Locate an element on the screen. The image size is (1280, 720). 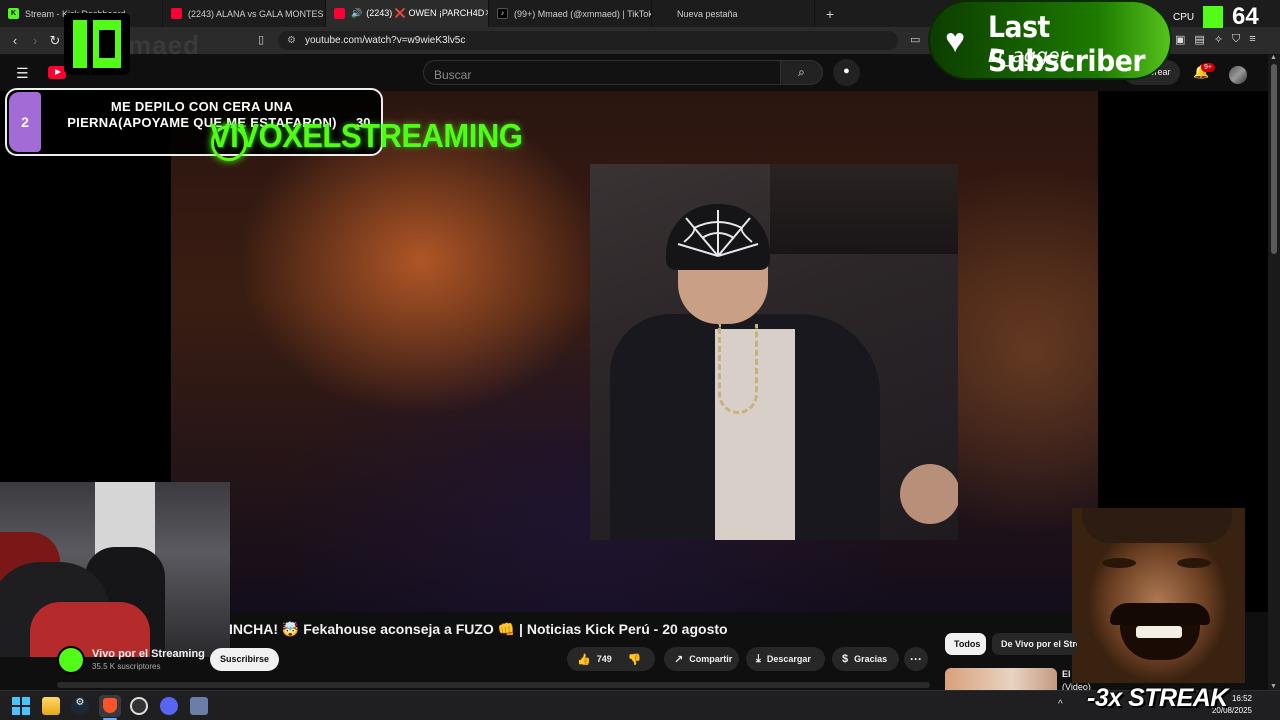
scroll-up-icon: ▲ is located at coordinates (1273, 57).